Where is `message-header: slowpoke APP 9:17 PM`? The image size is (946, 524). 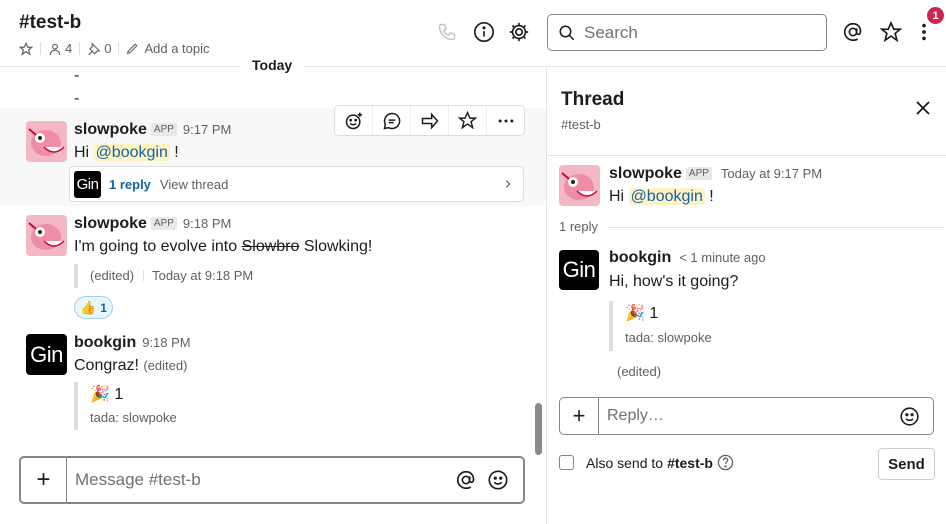
message-header: slowpoke APP 9:17 PM is located at coordinates (152, 130).